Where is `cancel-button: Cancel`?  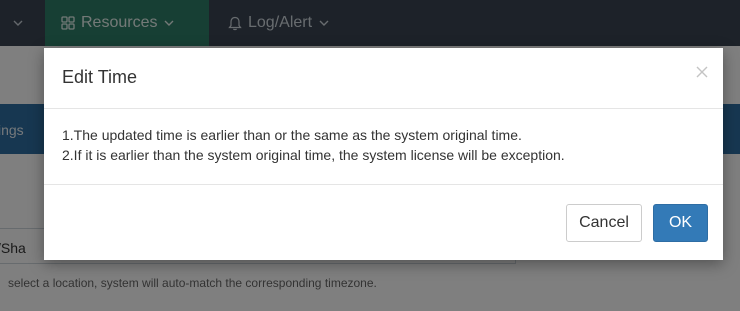 cancel-button: Cancel is located at coordinates (604, 223).